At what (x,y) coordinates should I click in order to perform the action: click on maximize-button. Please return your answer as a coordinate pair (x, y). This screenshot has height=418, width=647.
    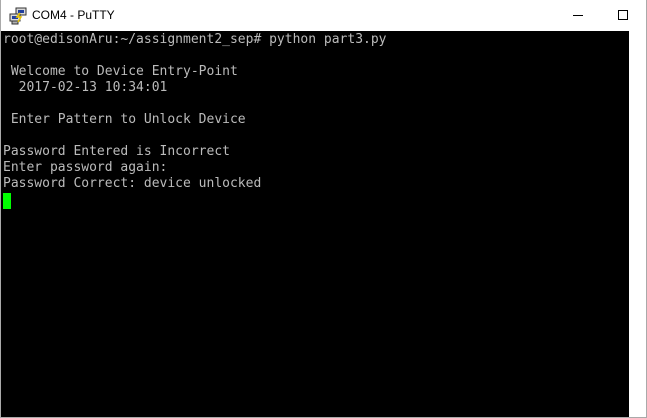
    Looking at the image, I should click on (623, 15).